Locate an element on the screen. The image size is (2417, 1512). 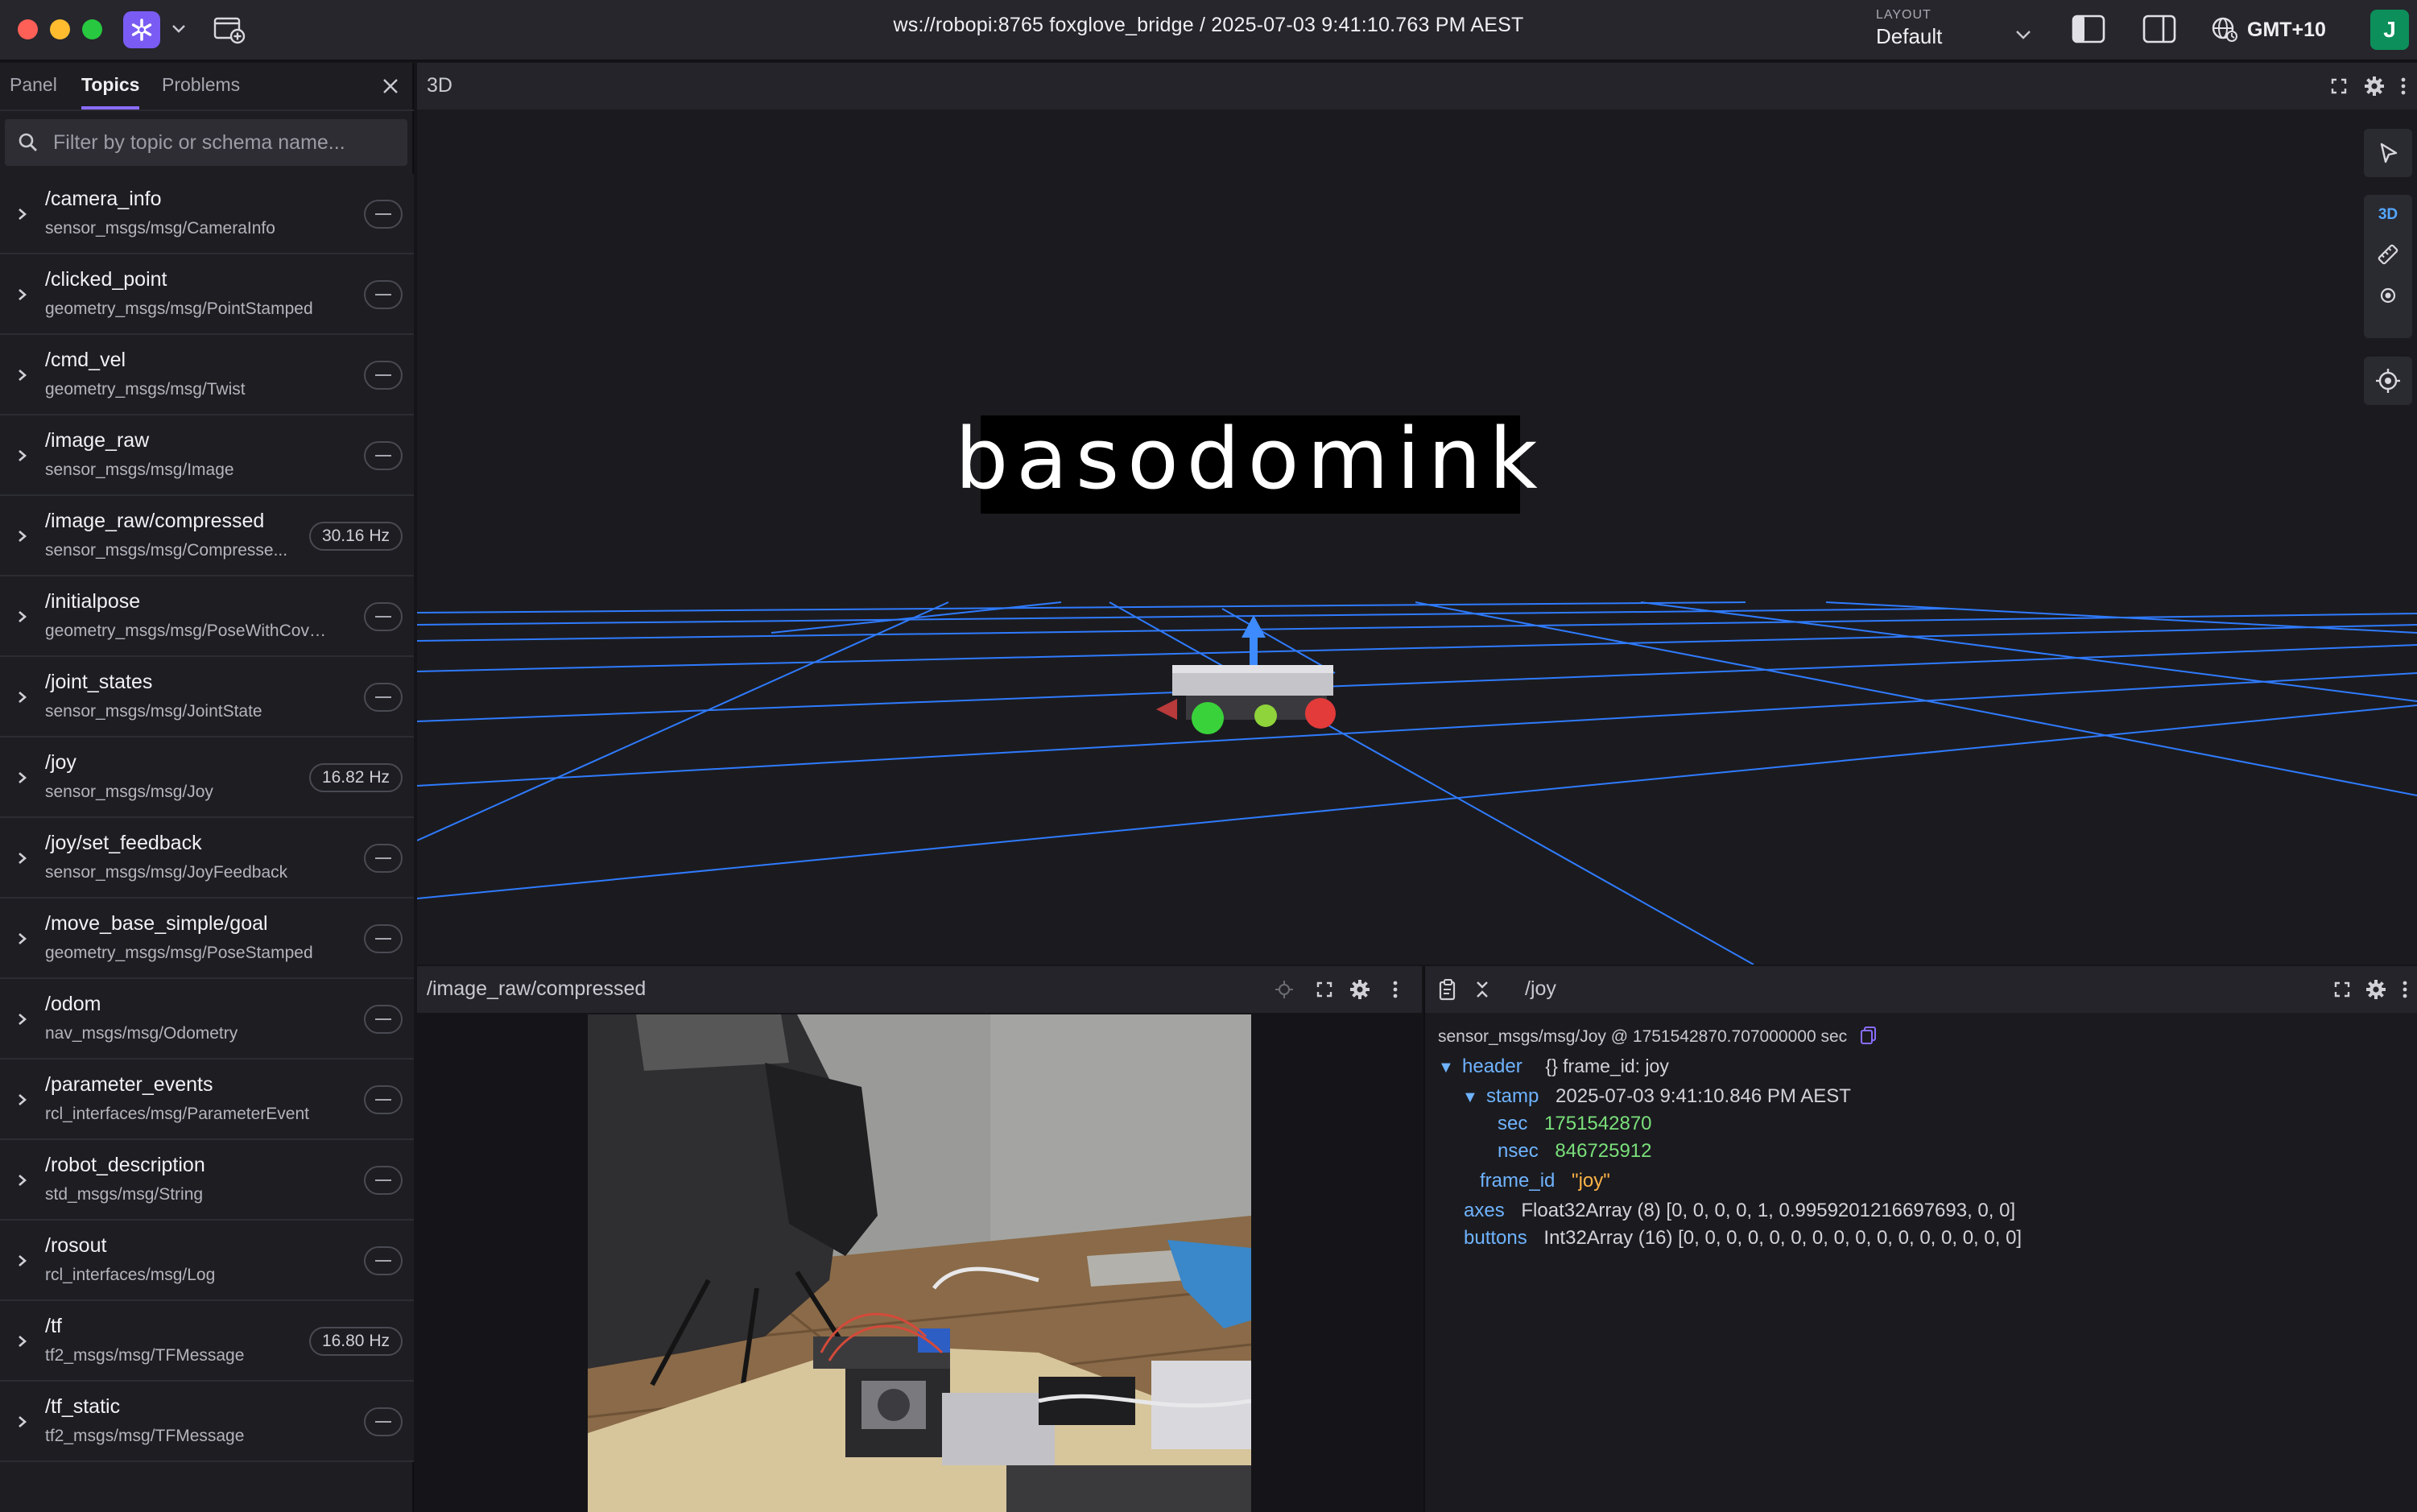
collapse-icon is located at coordinates (1482, 990).